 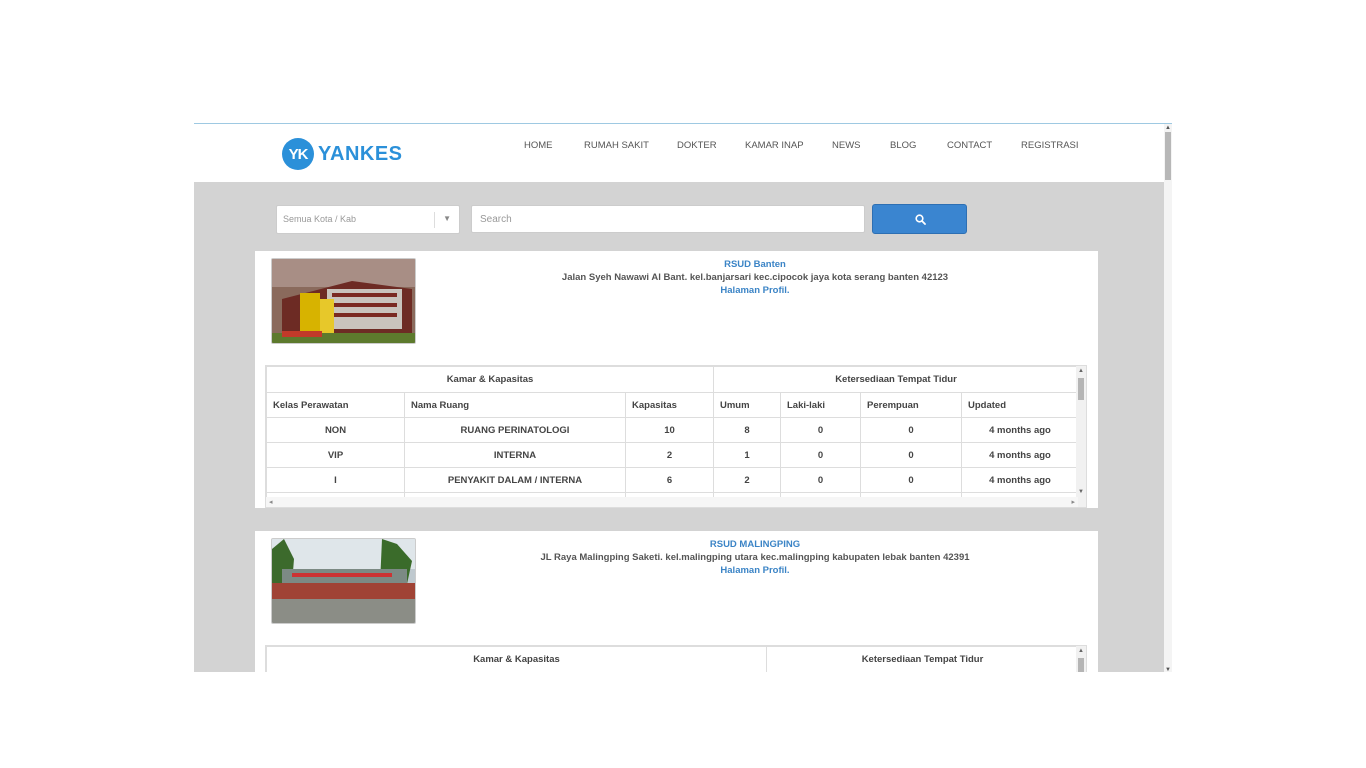 What do you see at coordinates (368, 219) in the screenshot?
I see `city-select: Semua Kota / Kab ▼` at bounding box center [368, 219].